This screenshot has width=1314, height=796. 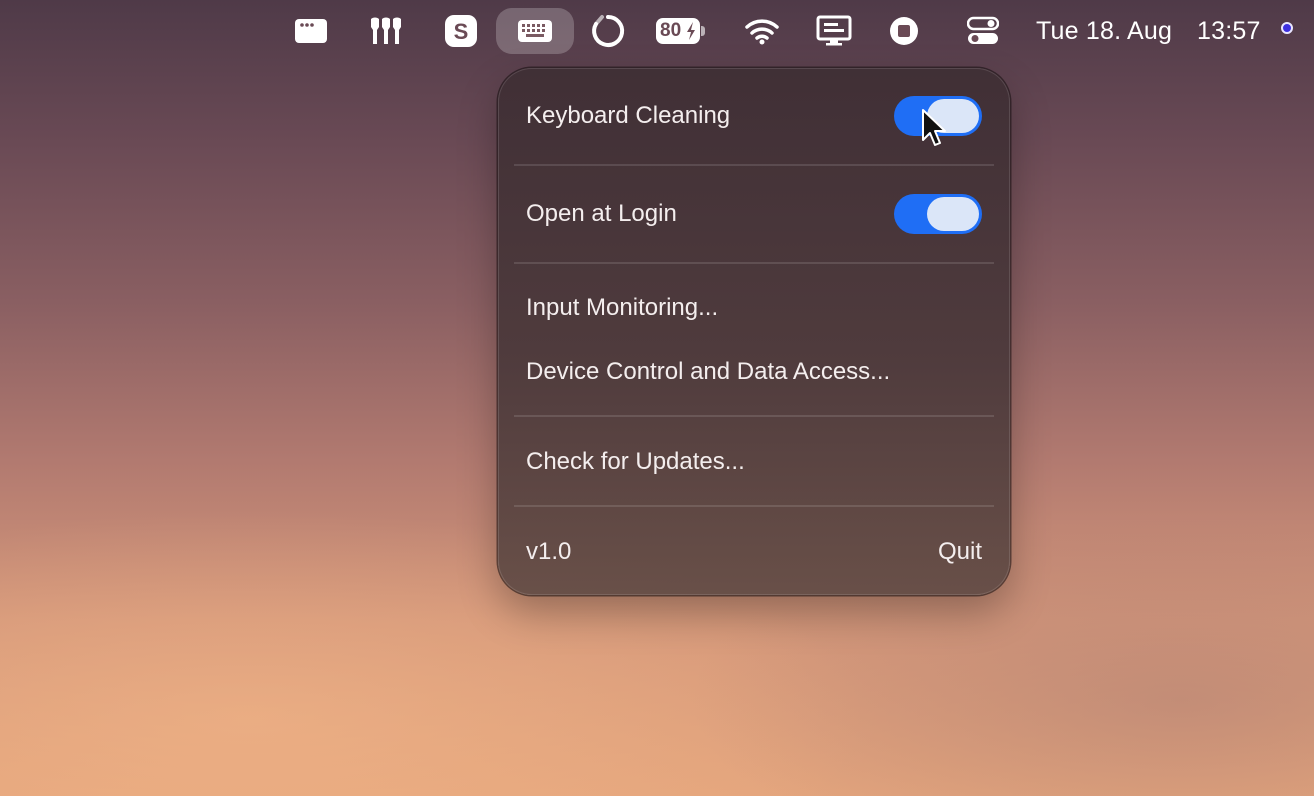 I want to click on svg-text: S, so click(x=461, y=31).